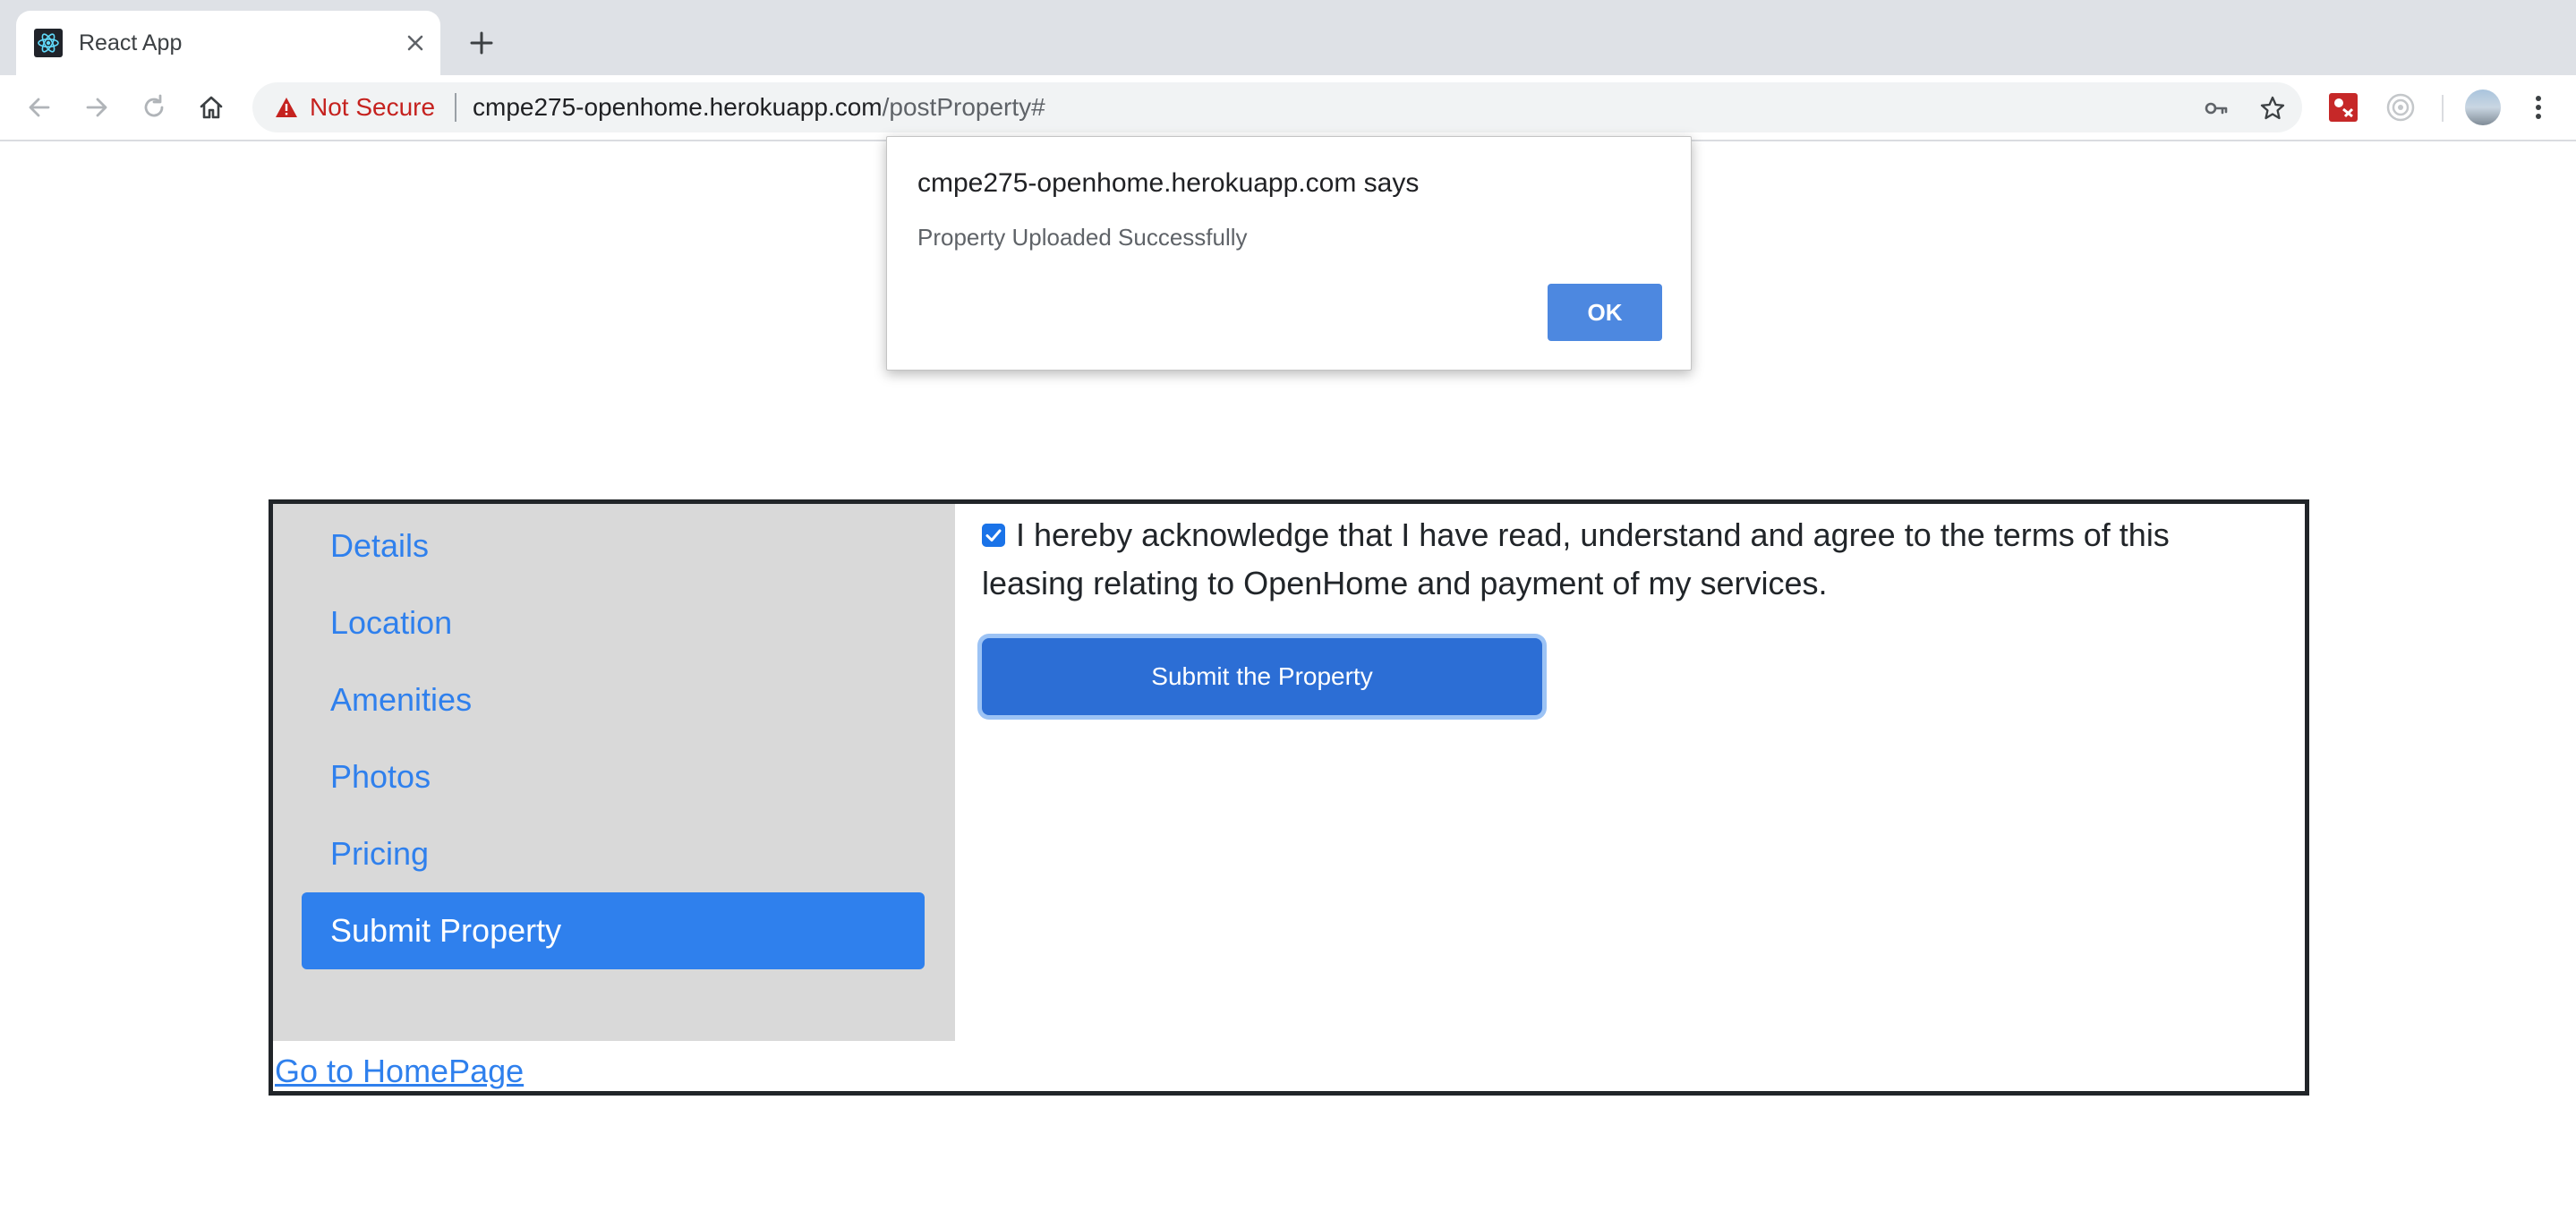 This screenshot has width=2576, height=1228. What do you see at coordinates (481, 43) in the screenshot?
I see `new-tab-icon` at bounding box center [481, 43].